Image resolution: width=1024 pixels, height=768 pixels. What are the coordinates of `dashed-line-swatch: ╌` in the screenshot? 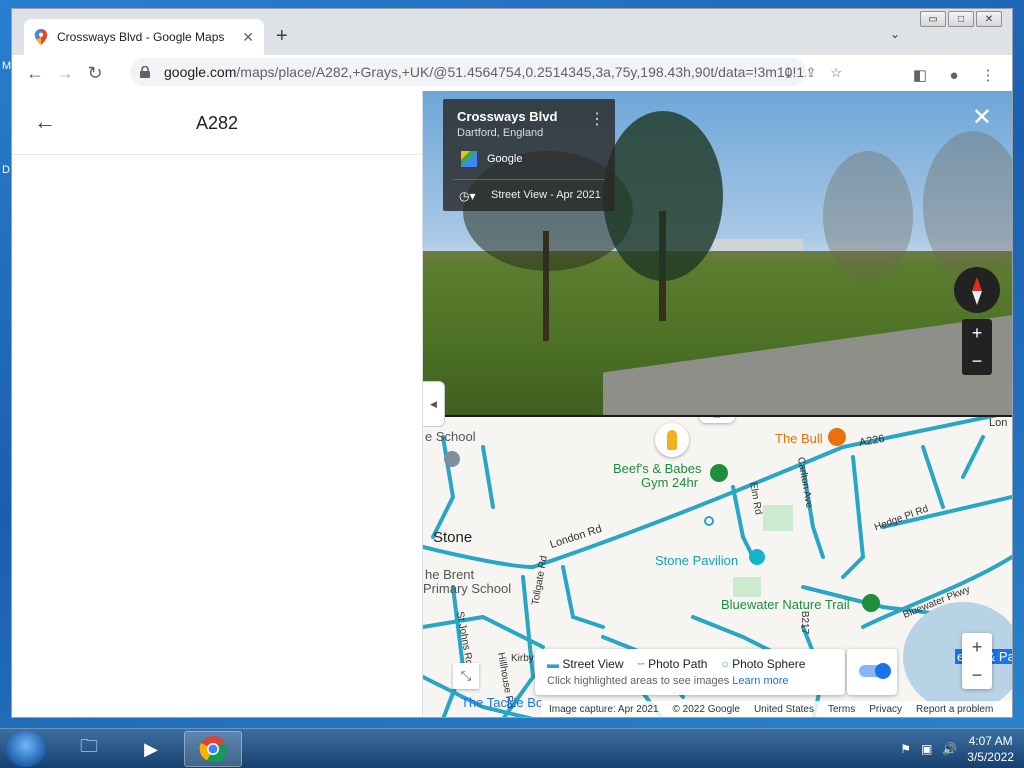 It's located at (641, 664).